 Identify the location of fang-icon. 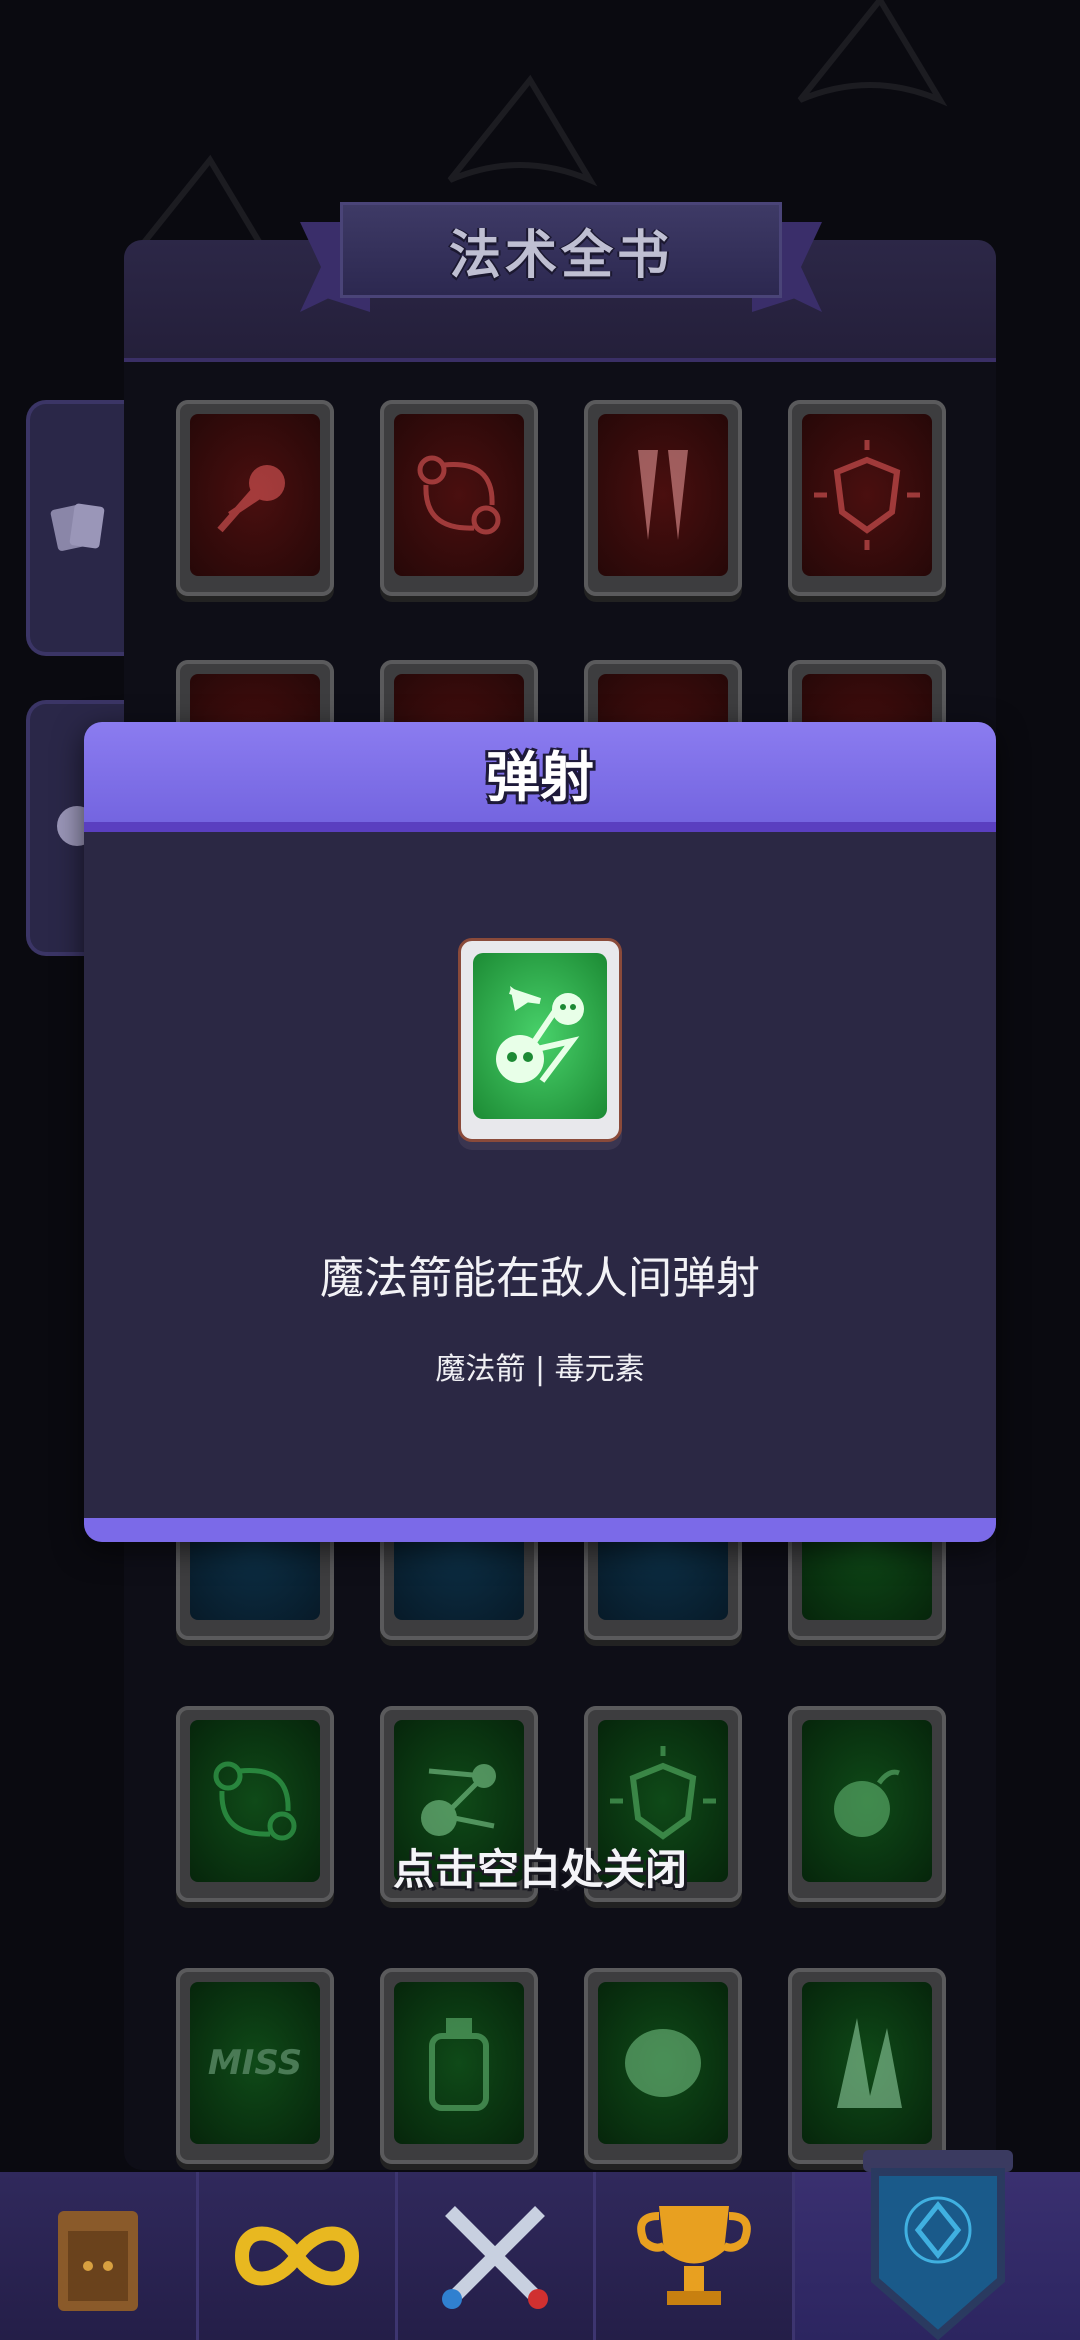
(663, 495).